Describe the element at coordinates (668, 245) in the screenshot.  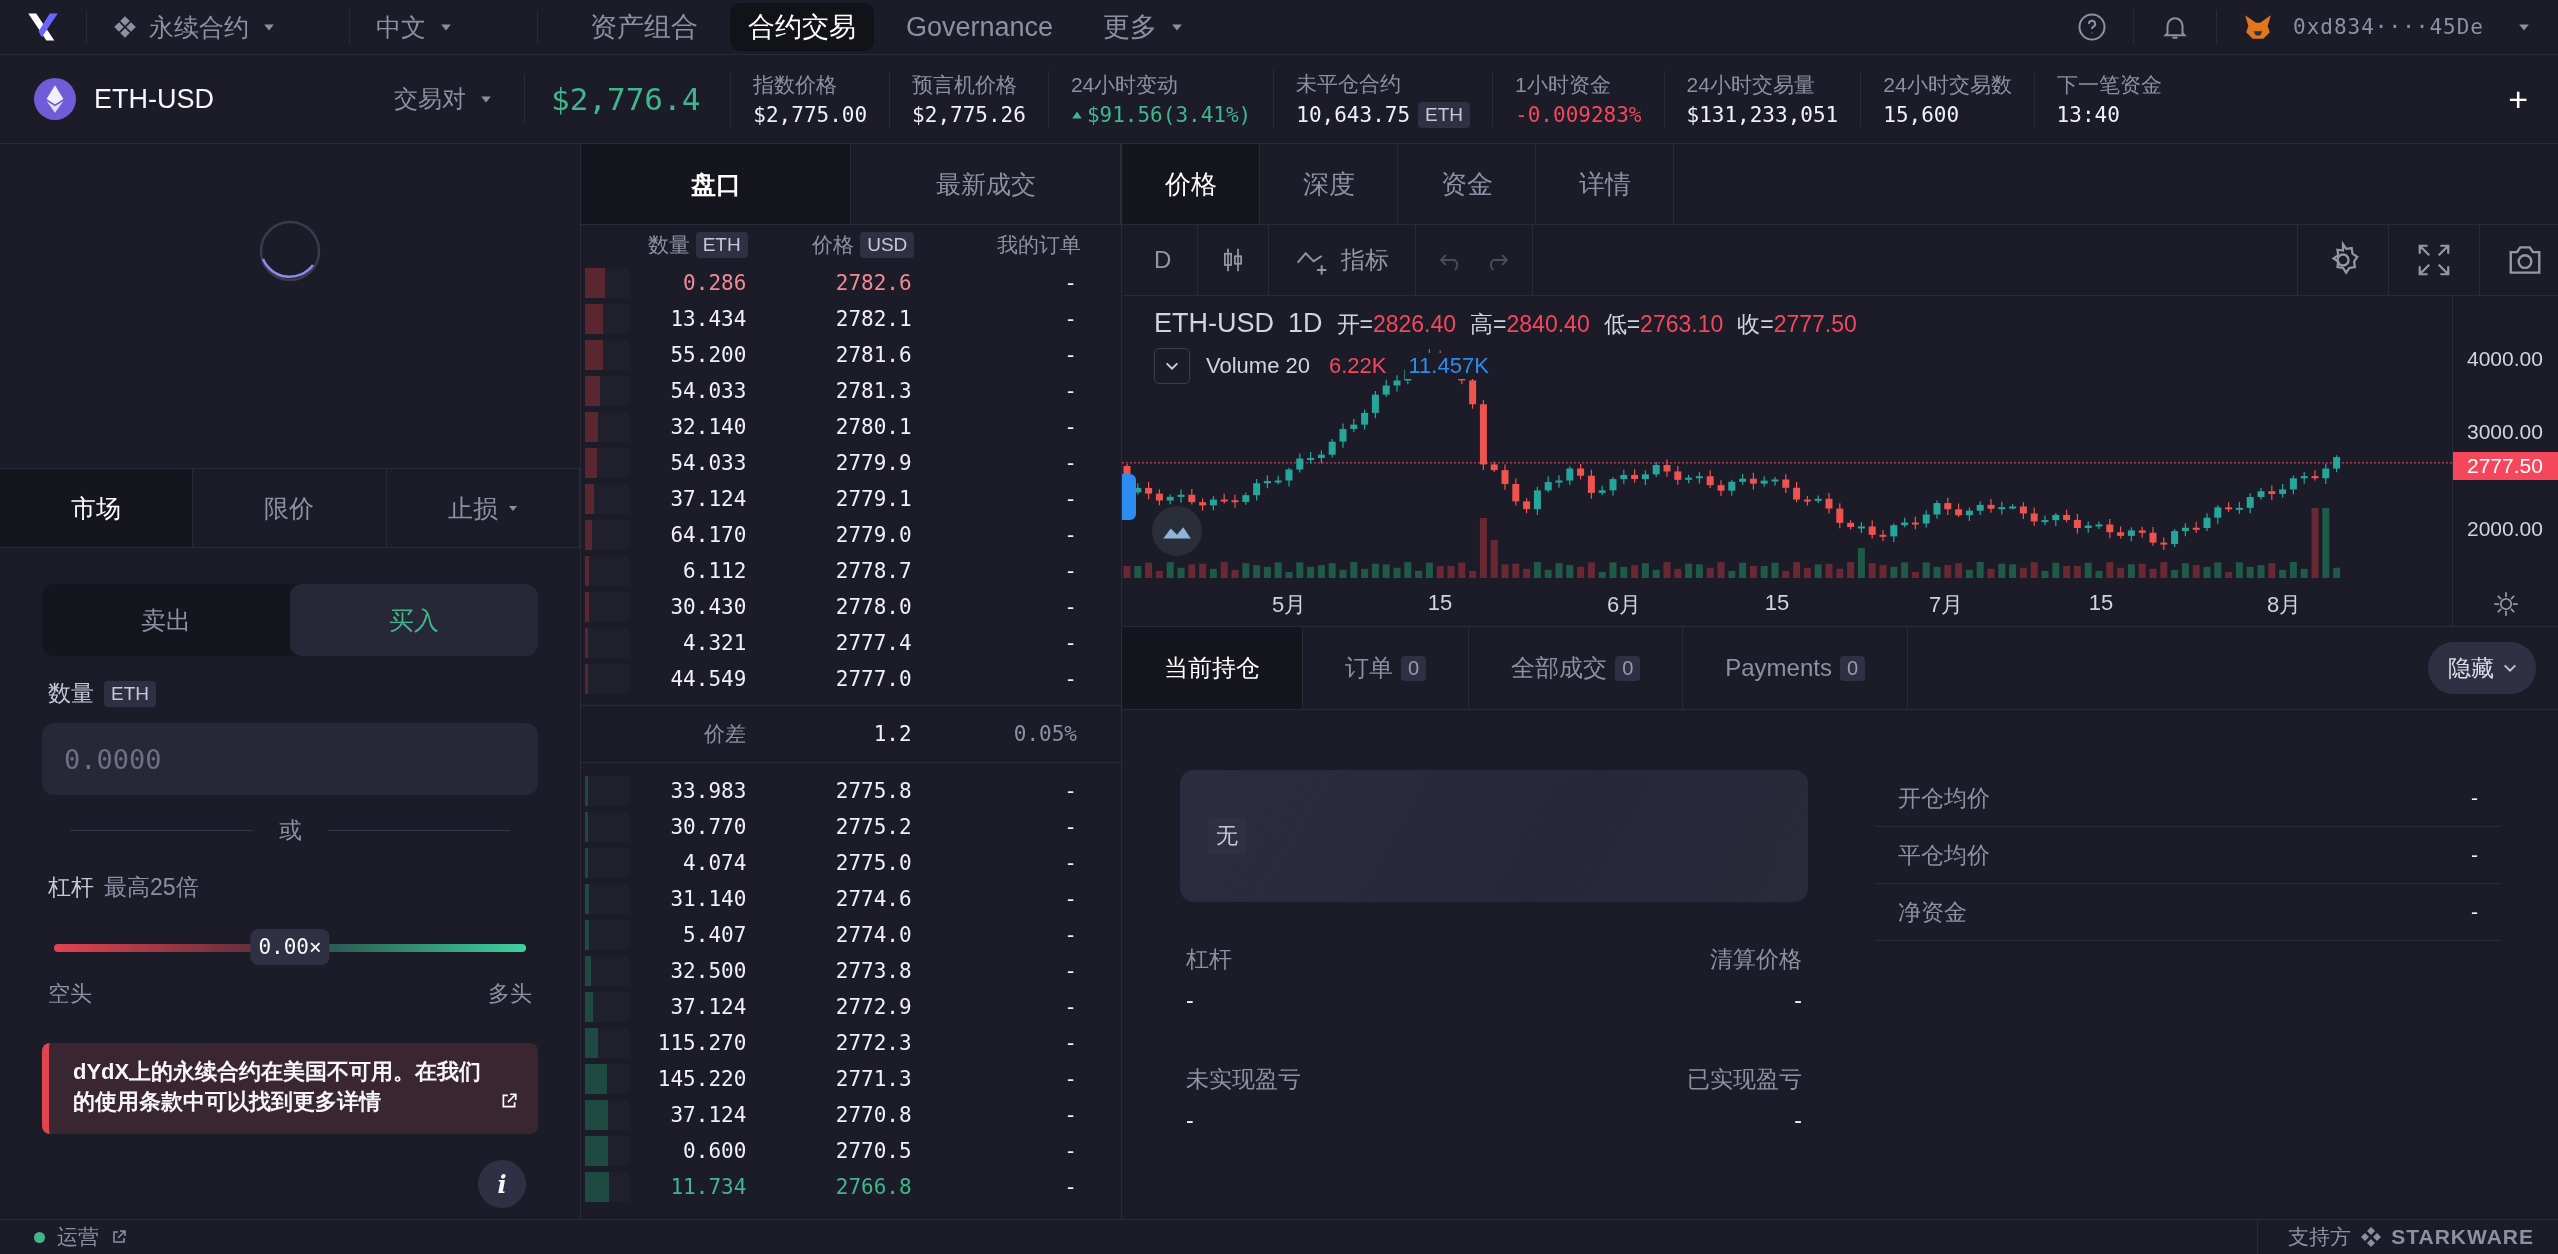
I see `column-header: 数量` at that location.